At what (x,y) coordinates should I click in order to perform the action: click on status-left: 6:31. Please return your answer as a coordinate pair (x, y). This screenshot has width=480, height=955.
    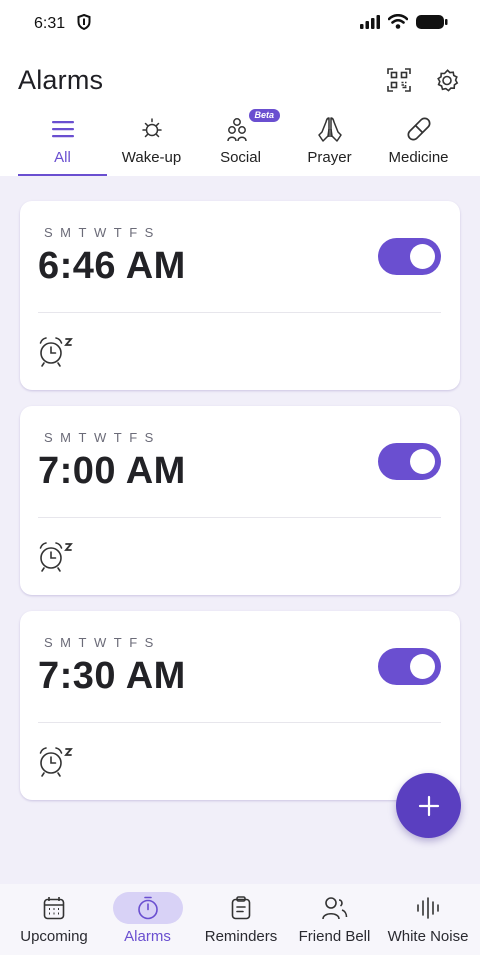
    Looking at the image, I should click on (62, 24).